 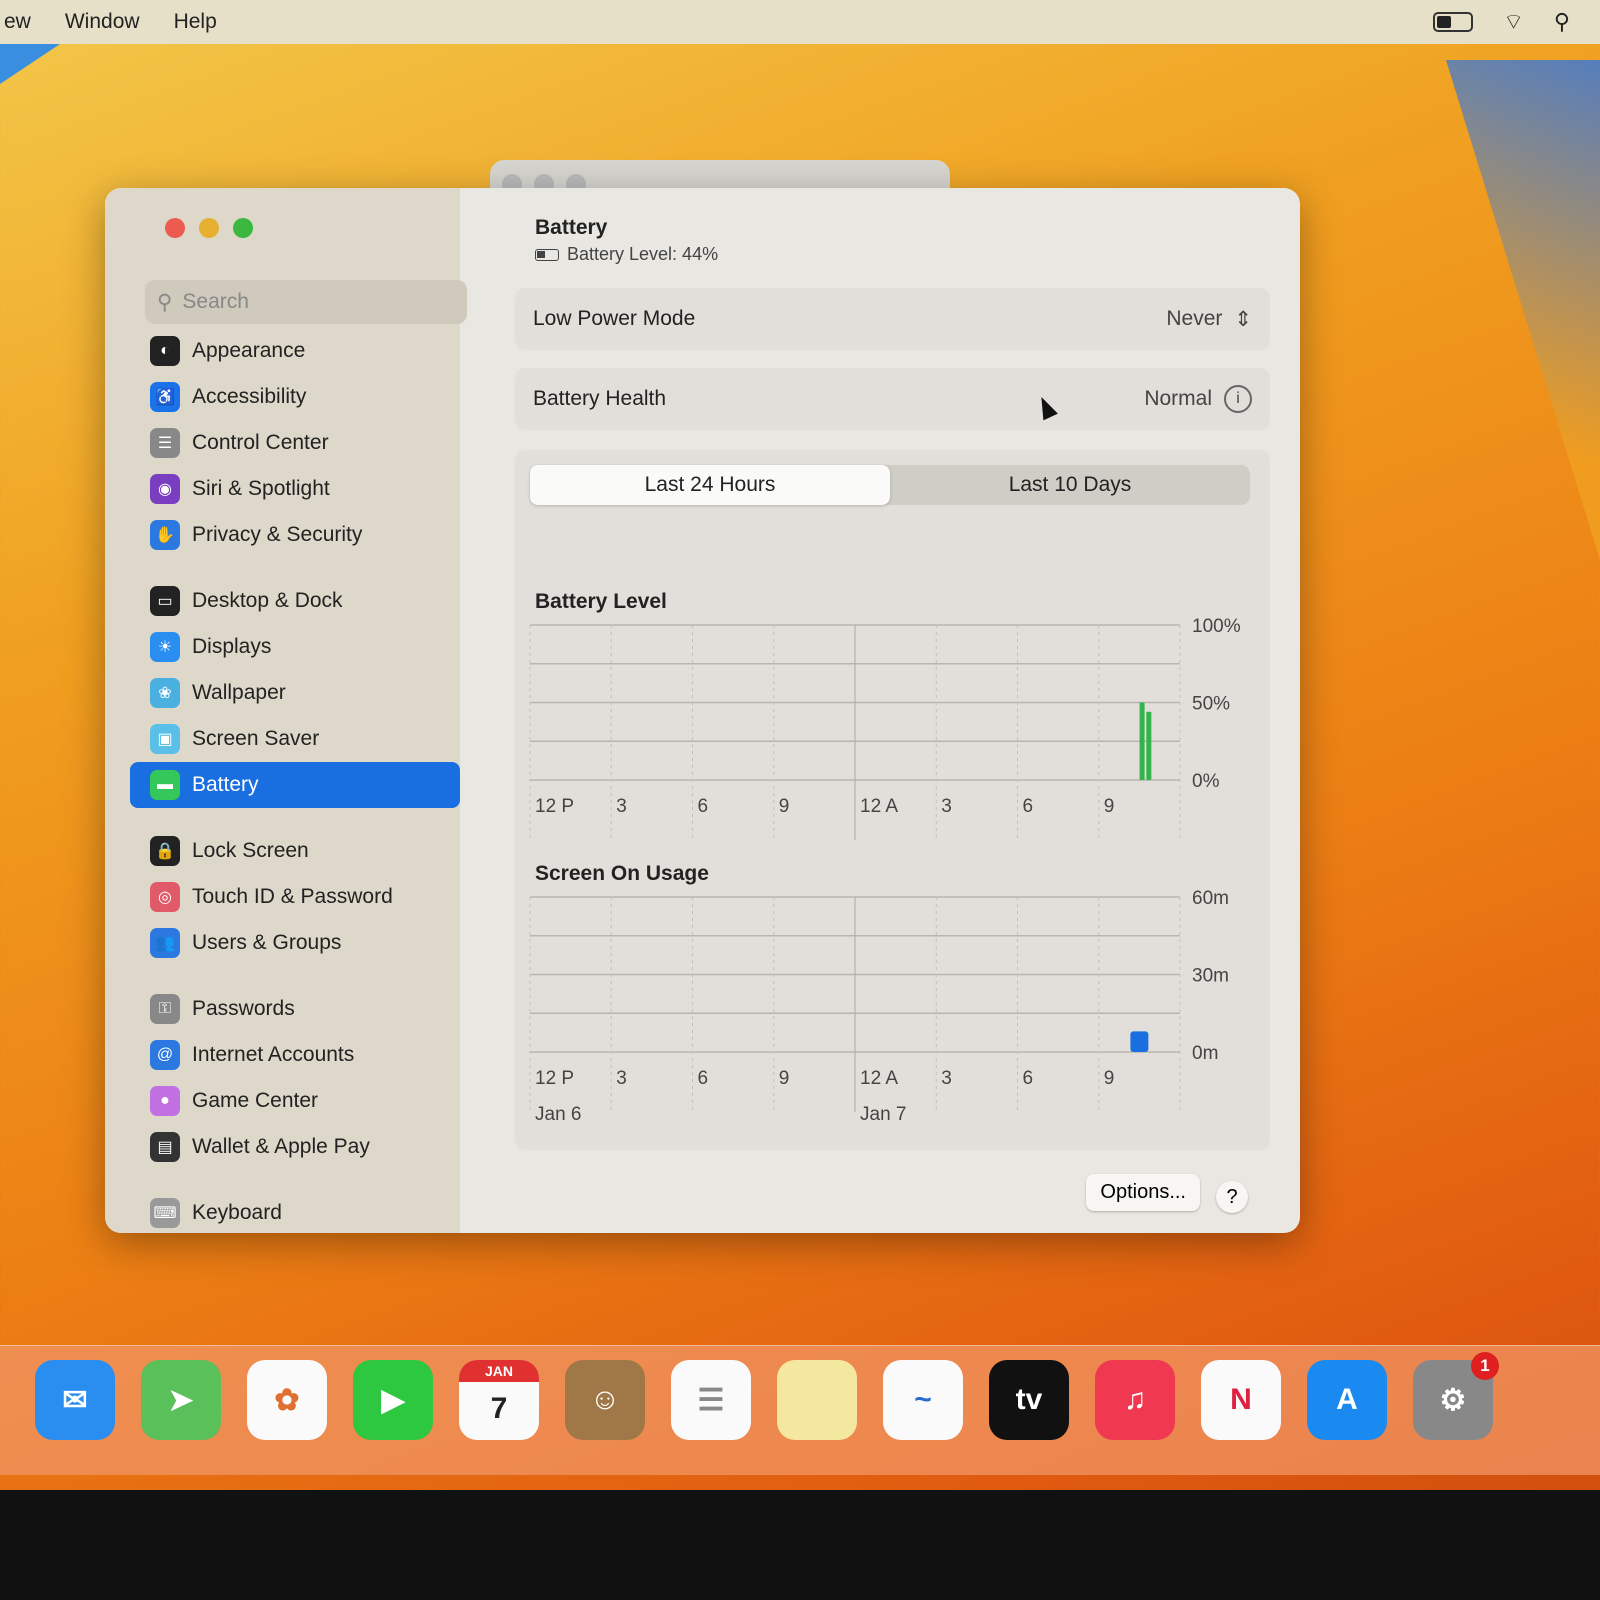 What do you see at coordinates (1453, 22) in the screenshot?
I see `battery-status-icon` at bounding box center [1453, 22].